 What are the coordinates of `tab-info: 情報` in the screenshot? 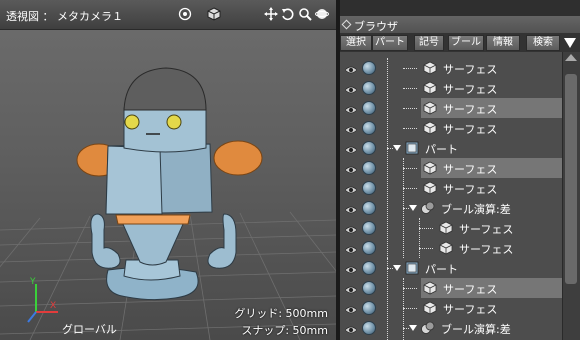 It's located at (503, 43).